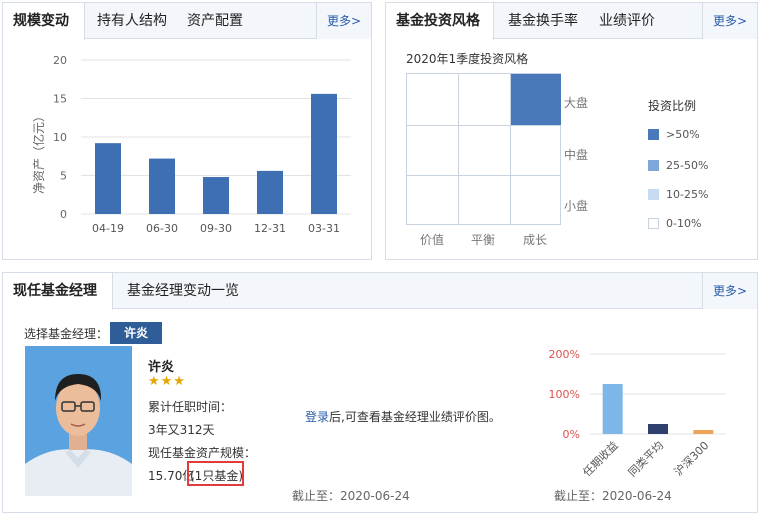 The image size is (760, 515). I want to click on tab-investment-style: 基金投资风格, so click(440, 21).